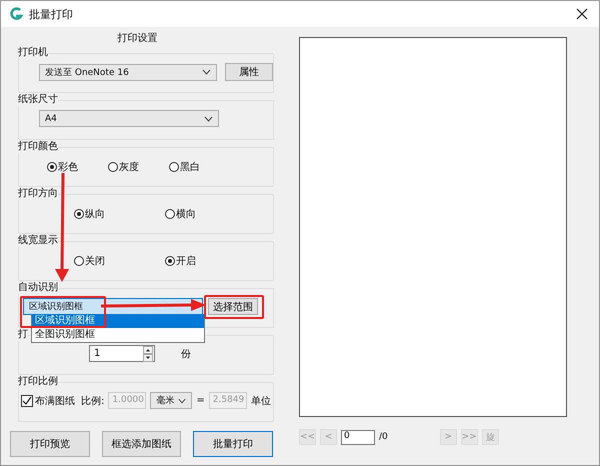 The image size is (600, 466). Describe the element at coordinates (123, 167) in the screenshot. I see `radio-option: 灰度` at that location.